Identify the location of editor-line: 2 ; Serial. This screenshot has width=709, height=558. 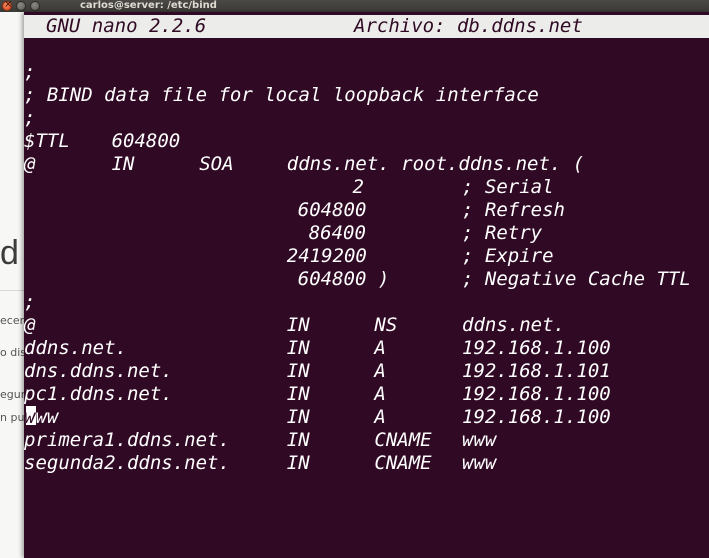
(366, 187).